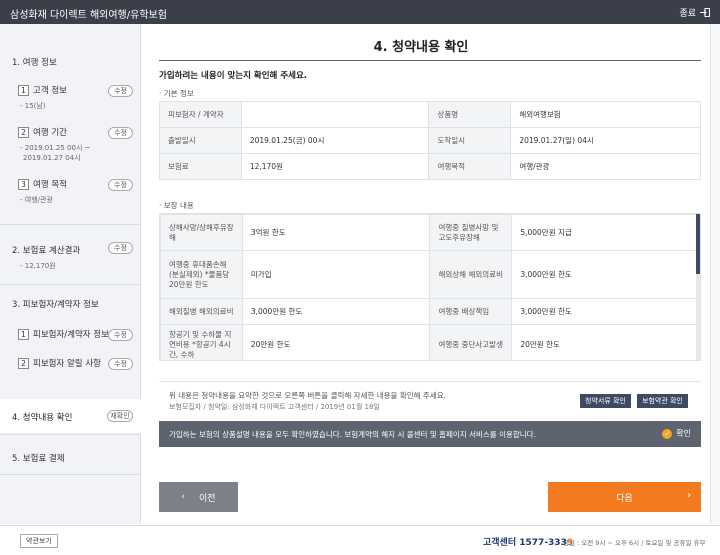 The width and height of the screenshot is (720, 555). I want to click on chevron-right-icon: ›, so click(689, 495).